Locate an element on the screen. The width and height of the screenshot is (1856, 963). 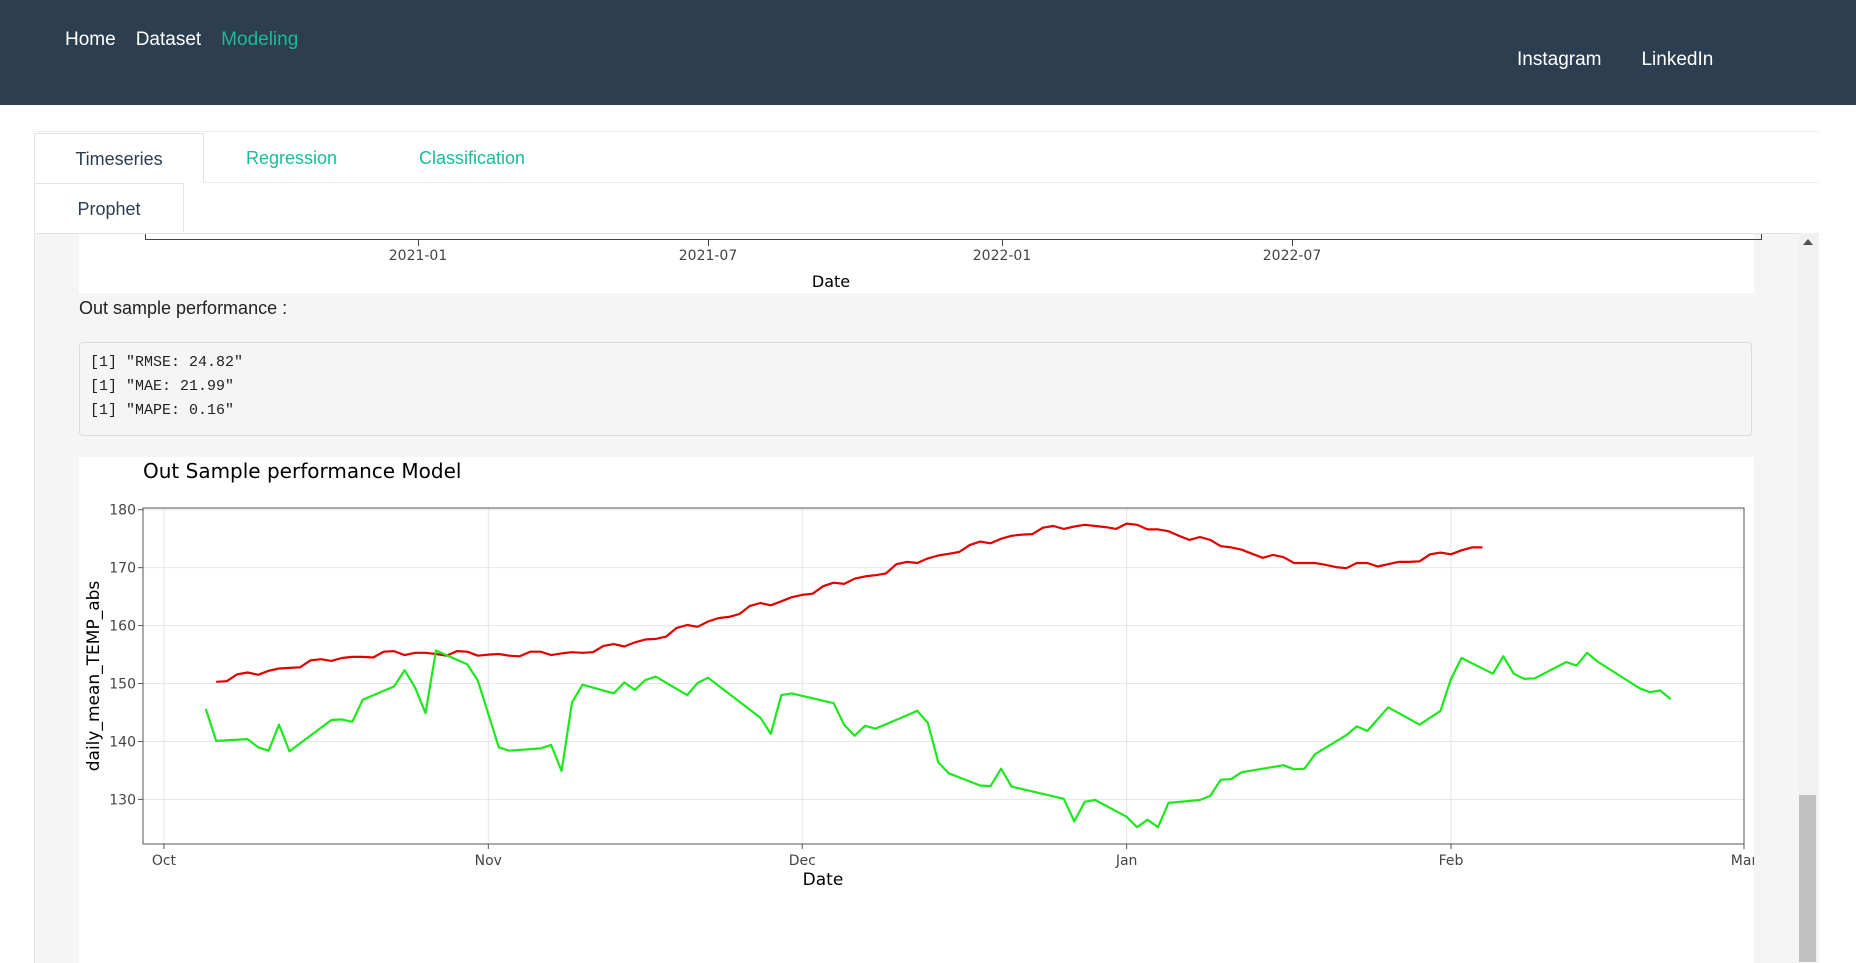
nav-instagram-link: Instagram is located at coordinates (1559, 60).